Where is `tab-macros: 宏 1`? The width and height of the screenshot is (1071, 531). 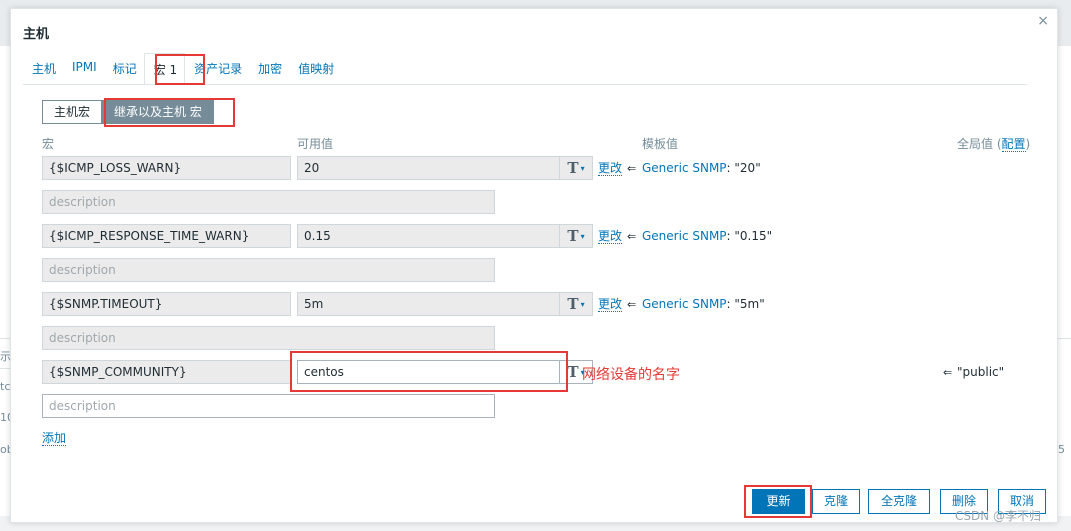
tab-macros: 宏 1 is located at coordinates (164, 69).